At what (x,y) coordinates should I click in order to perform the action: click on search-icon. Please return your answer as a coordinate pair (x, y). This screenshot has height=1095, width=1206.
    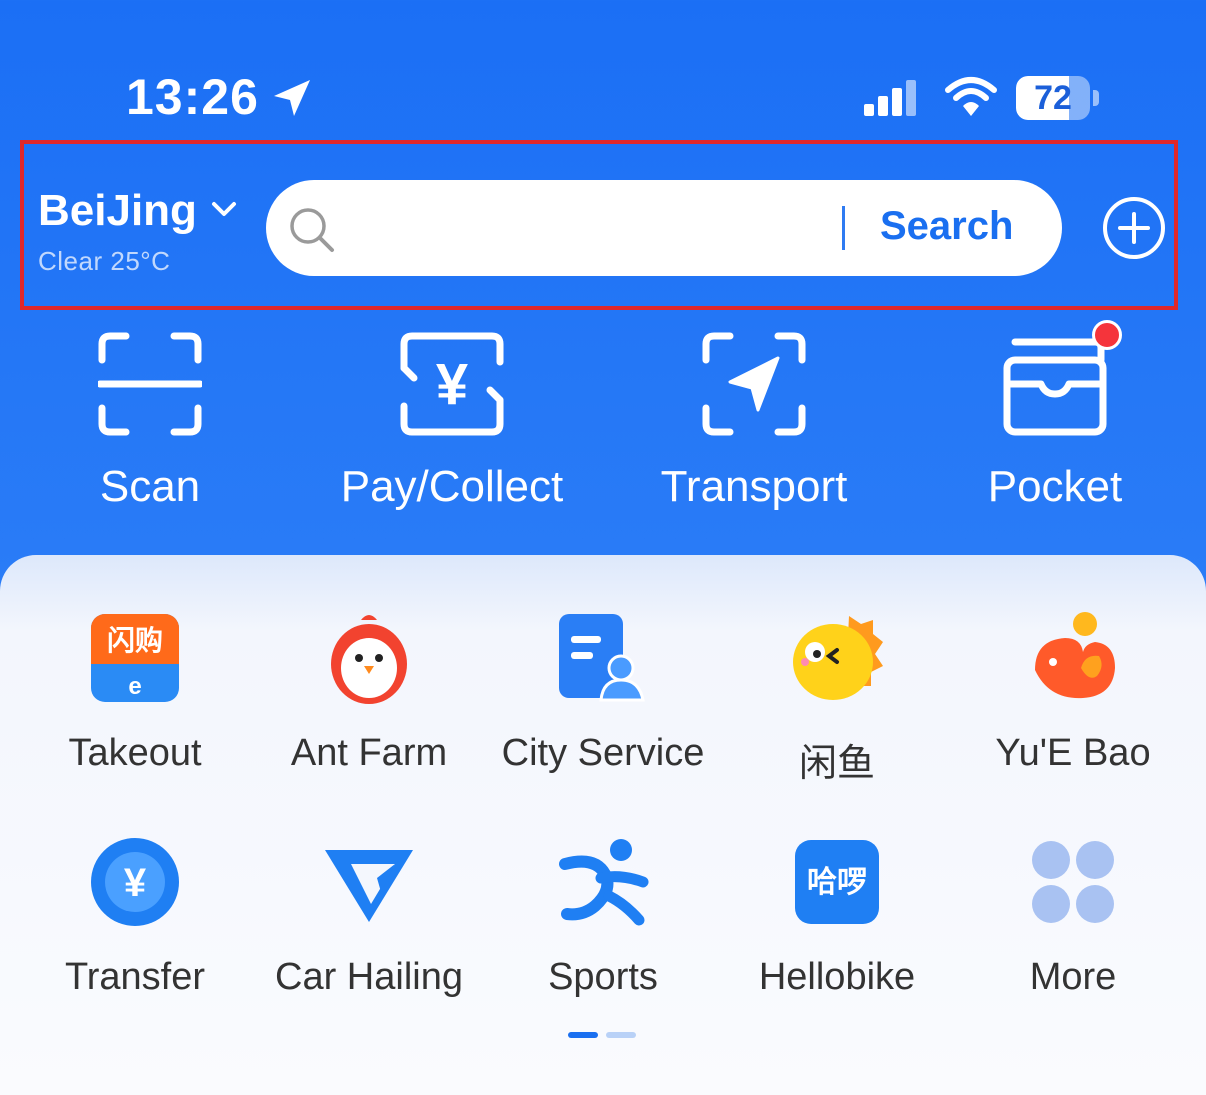
    Looking at the image, I should click on (312, 230).